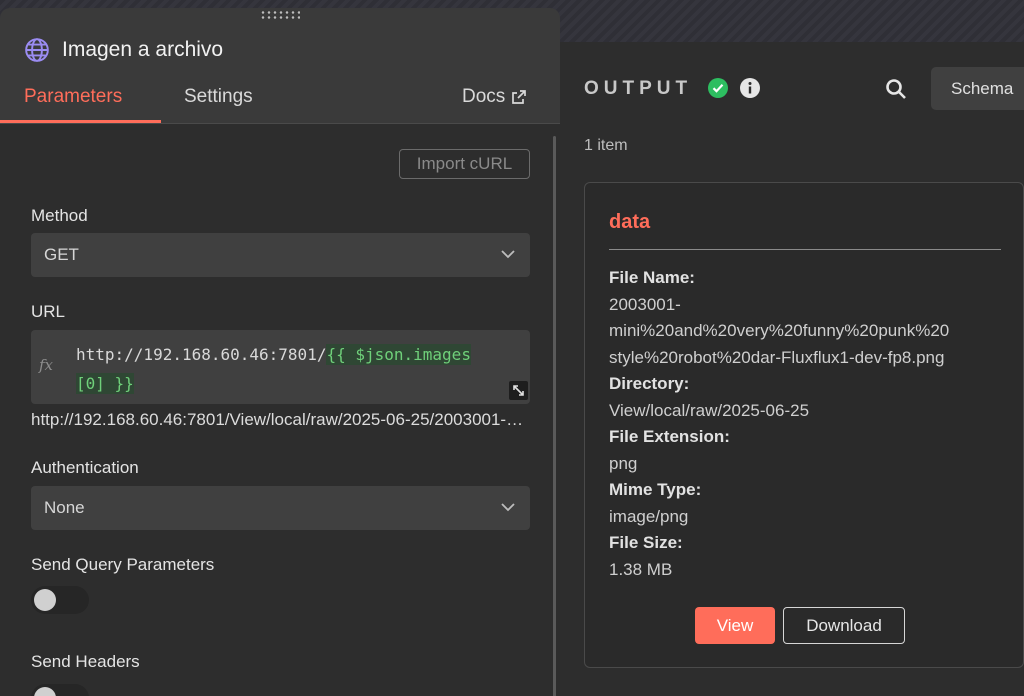  I want to click on active-tab-indicator, so click(80, 121).